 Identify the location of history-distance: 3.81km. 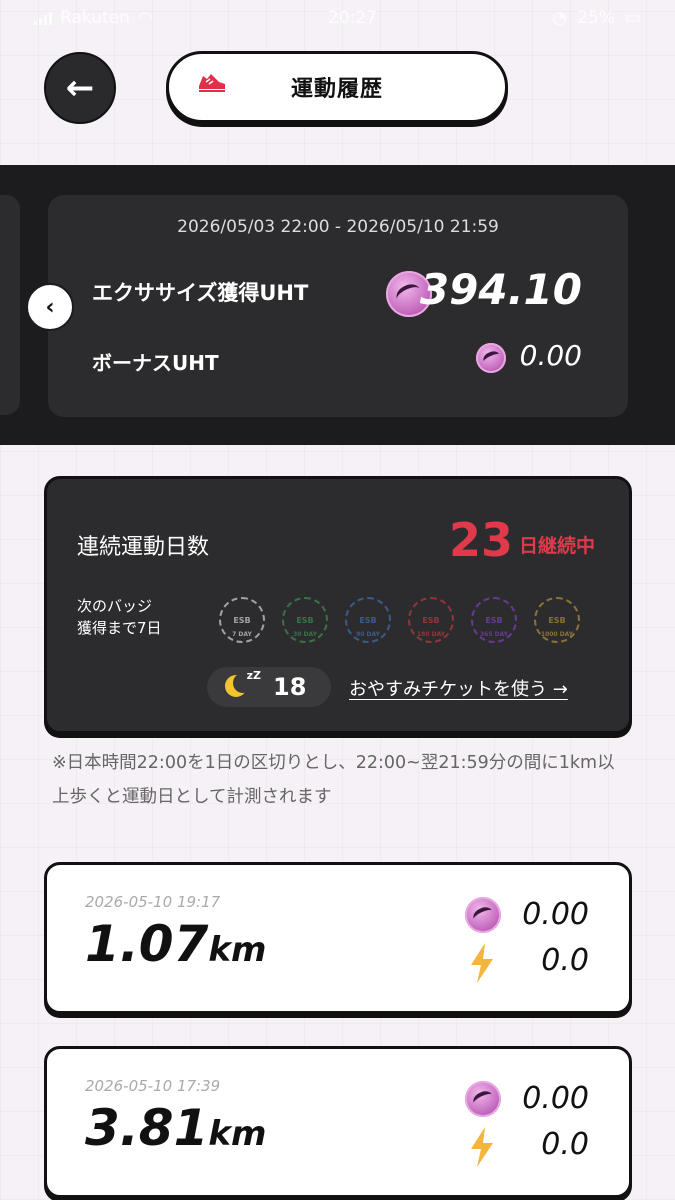
(175, 1128).